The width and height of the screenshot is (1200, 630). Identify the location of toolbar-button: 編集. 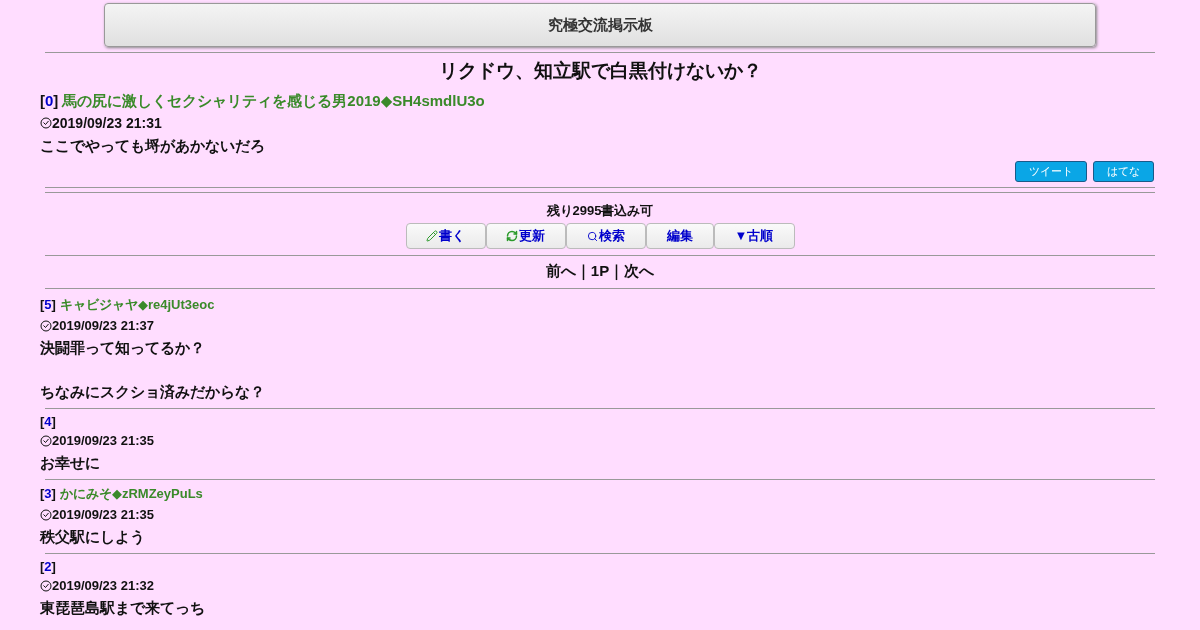
(679, 236).